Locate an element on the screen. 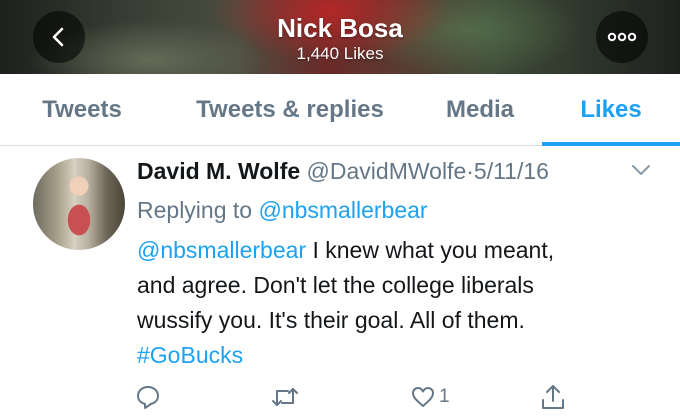 The image size is (680, 420). replying-to-handle: @nbsmallerbear is located at coordinates (342, 210).